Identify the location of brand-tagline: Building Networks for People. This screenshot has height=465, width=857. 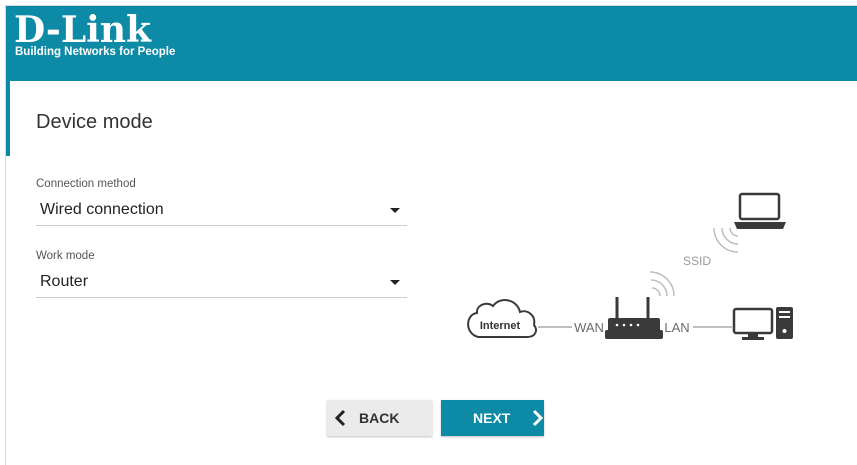
(95, 52).